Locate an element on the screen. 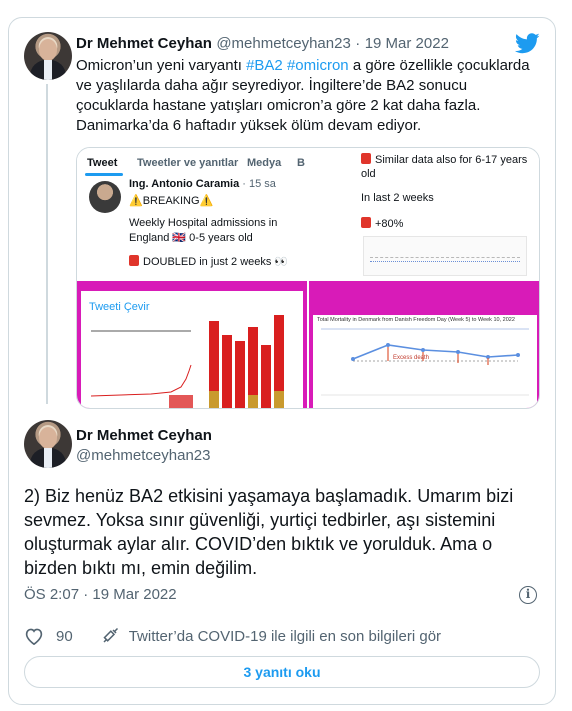 This screenshot has height=711, width=572. media-image-bar-chart: Tweeti Çevir is located at coordinates (192, 344).